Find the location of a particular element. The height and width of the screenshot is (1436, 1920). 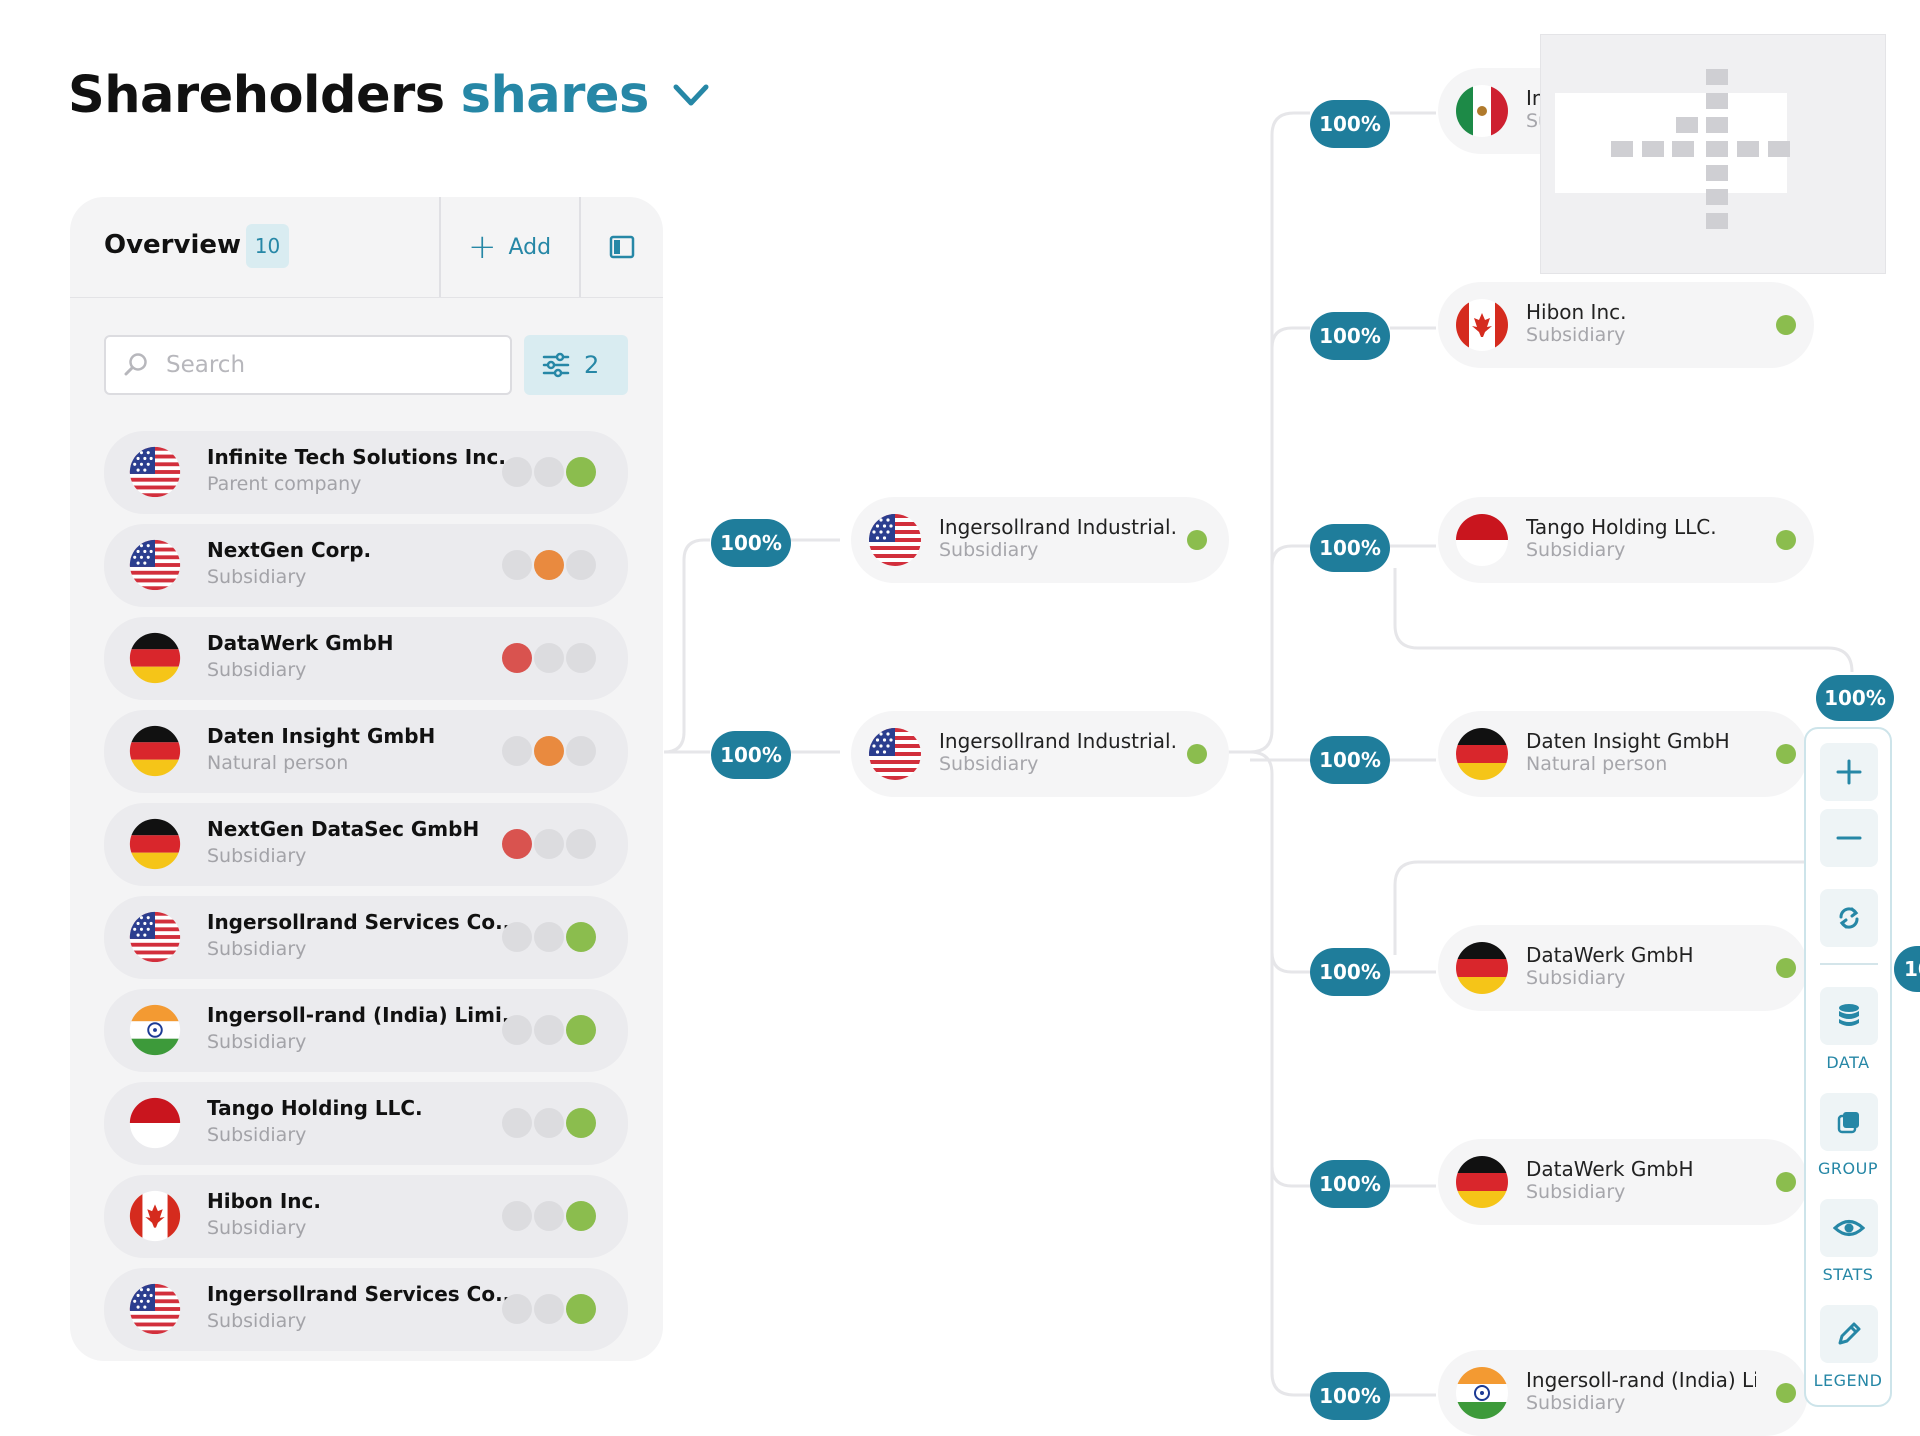

list-item: NextGen Corp. Subsidiary is located at coordinates (366, 565).